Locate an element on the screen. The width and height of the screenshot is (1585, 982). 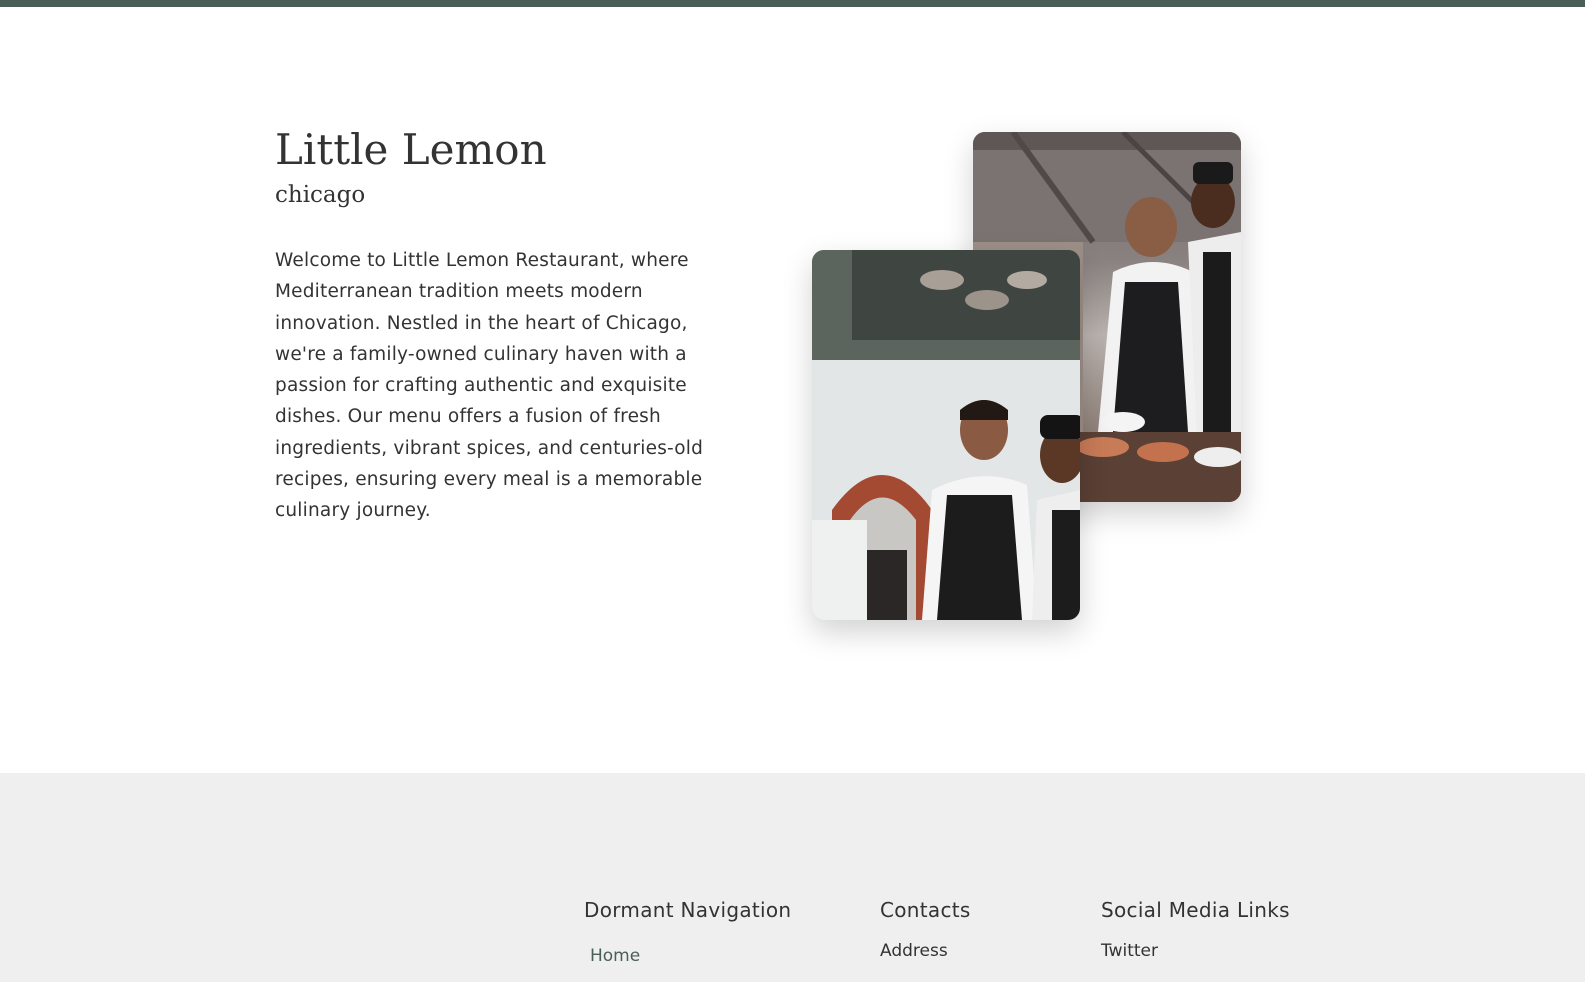
footer-link-twitter: Twitter is located at coordinates (1195, 951).